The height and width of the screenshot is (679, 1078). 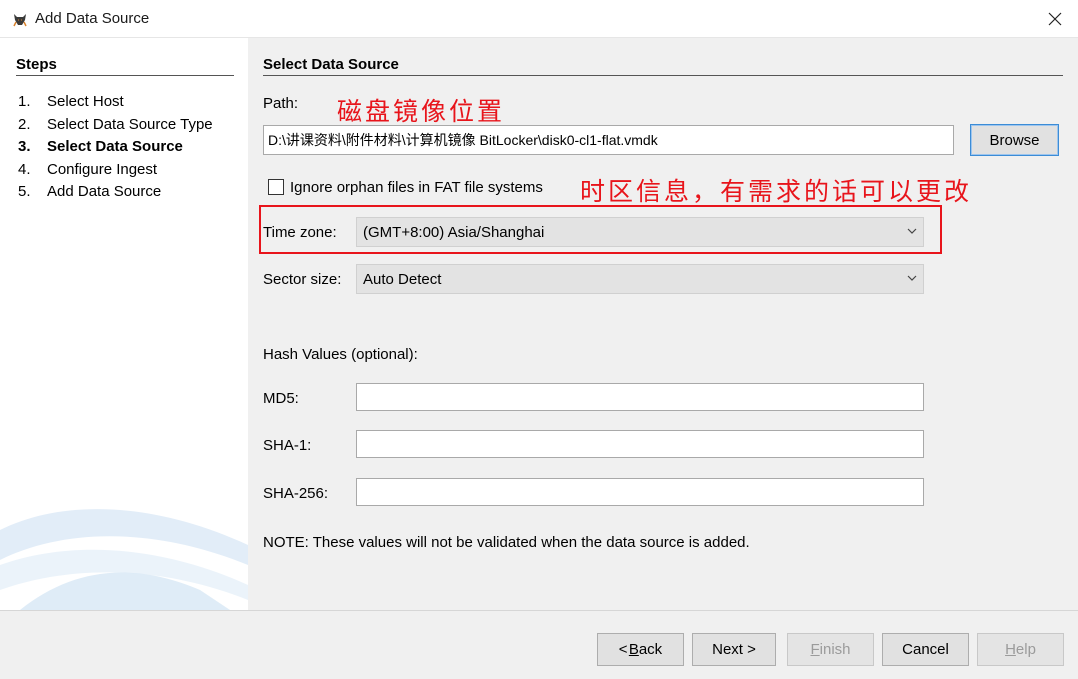 What do you see at coordinates (1014, 140) in the screenshot?
I see `browse-button: Browse` at bounding box center [1014, 140].